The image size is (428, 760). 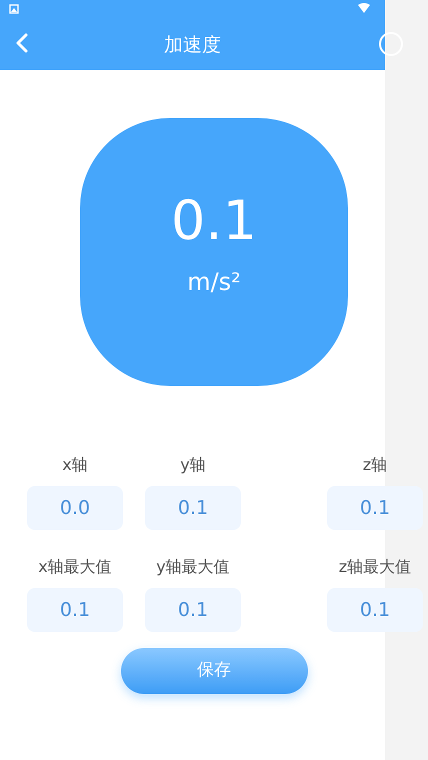 What do you see at coordinates (75, 508) in the screenshot?
I see `value-field: 0.0` at bounding box center [75, 508].